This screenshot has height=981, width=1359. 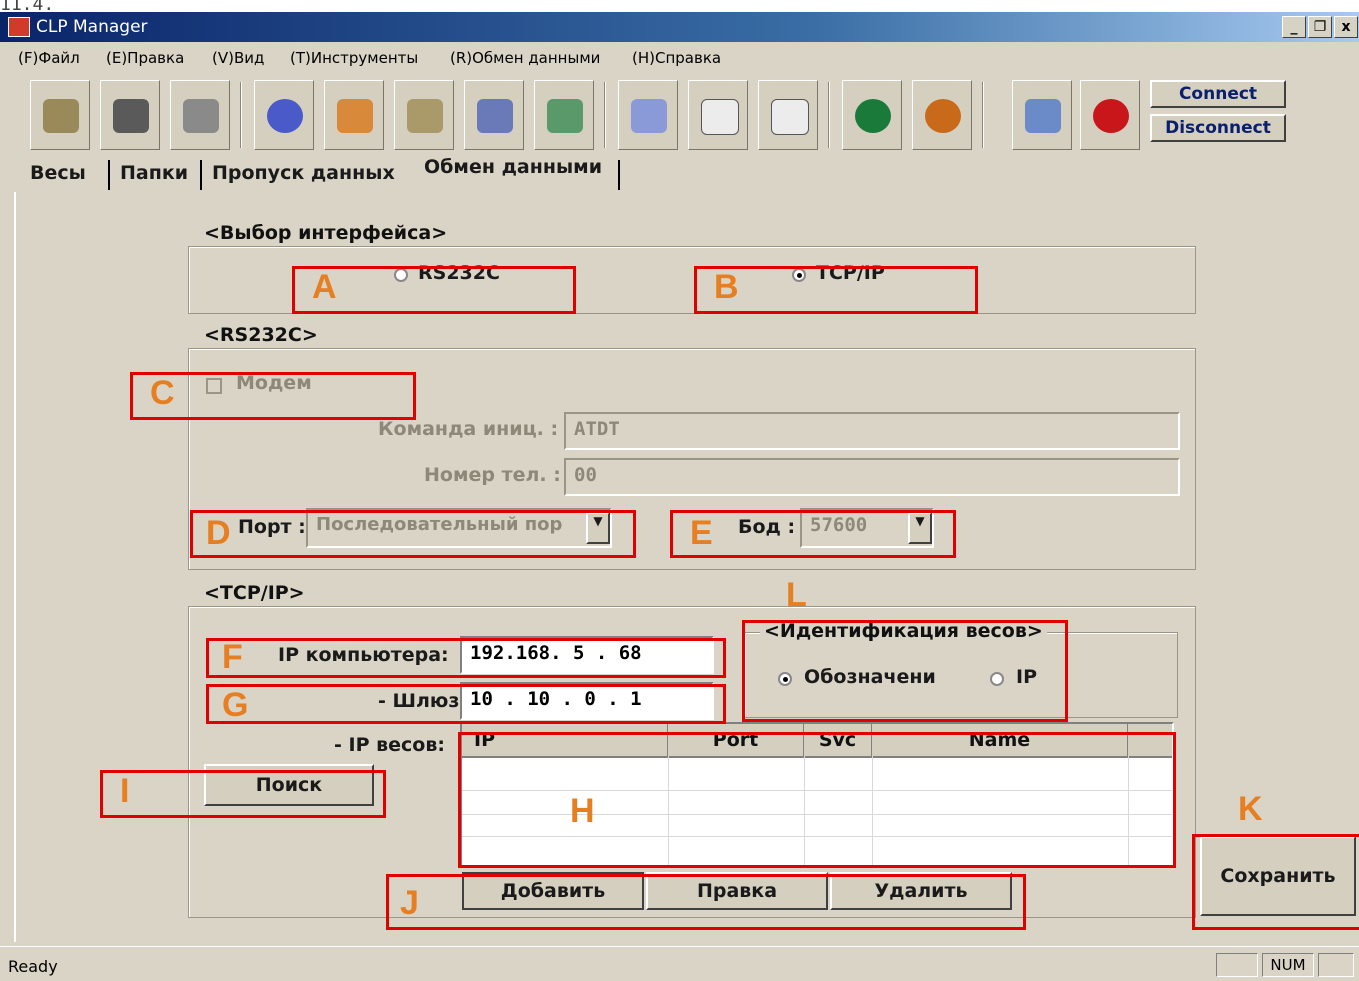 I want to click on label-icon, so click(x=720, y=117).